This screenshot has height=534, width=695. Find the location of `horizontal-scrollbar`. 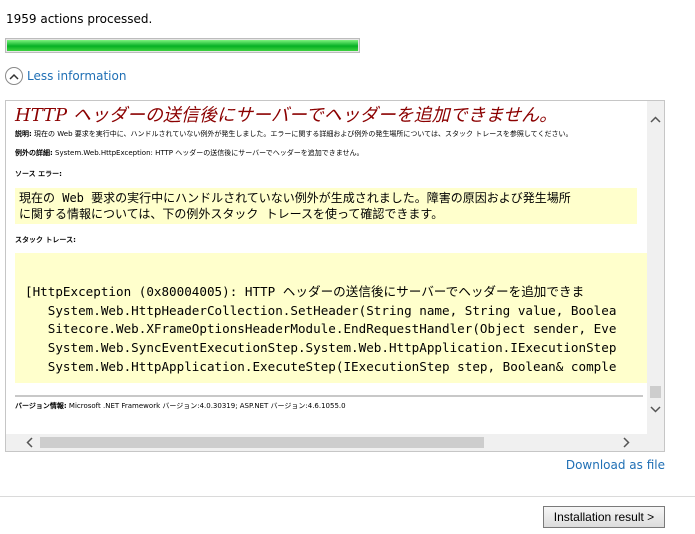

horizontal-scrollbar is located at coordinates (335, 442).